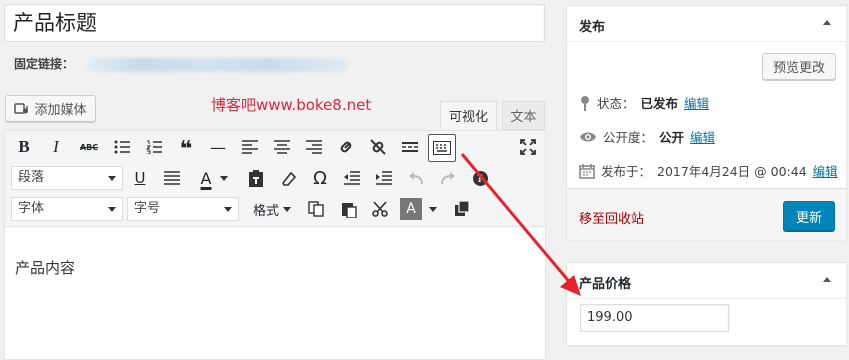 Image resolution: width=849 pixels, height=360 pixels. Describe the element at coordinates (732, 171) in the screenshot. I see `published-value: 2017年4月24日 @ 00:44` at that location.